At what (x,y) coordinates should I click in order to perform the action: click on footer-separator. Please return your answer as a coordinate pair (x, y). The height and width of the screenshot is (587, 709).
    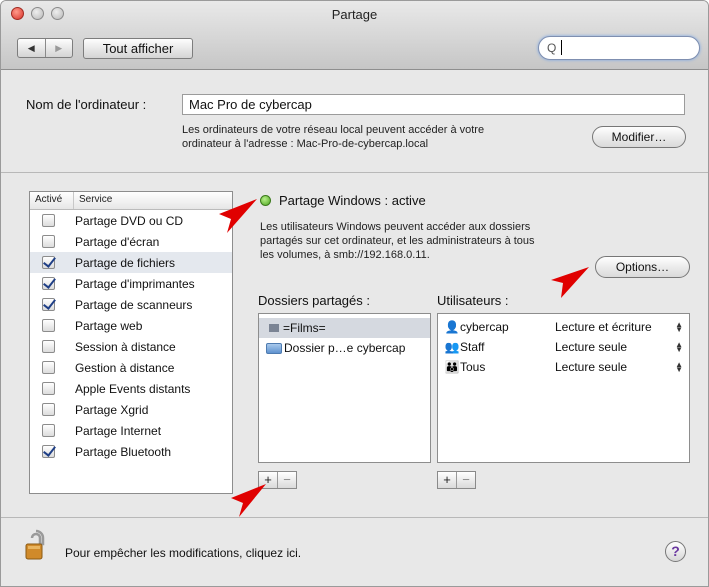
    Looking at the image, I should click on (354, 517).